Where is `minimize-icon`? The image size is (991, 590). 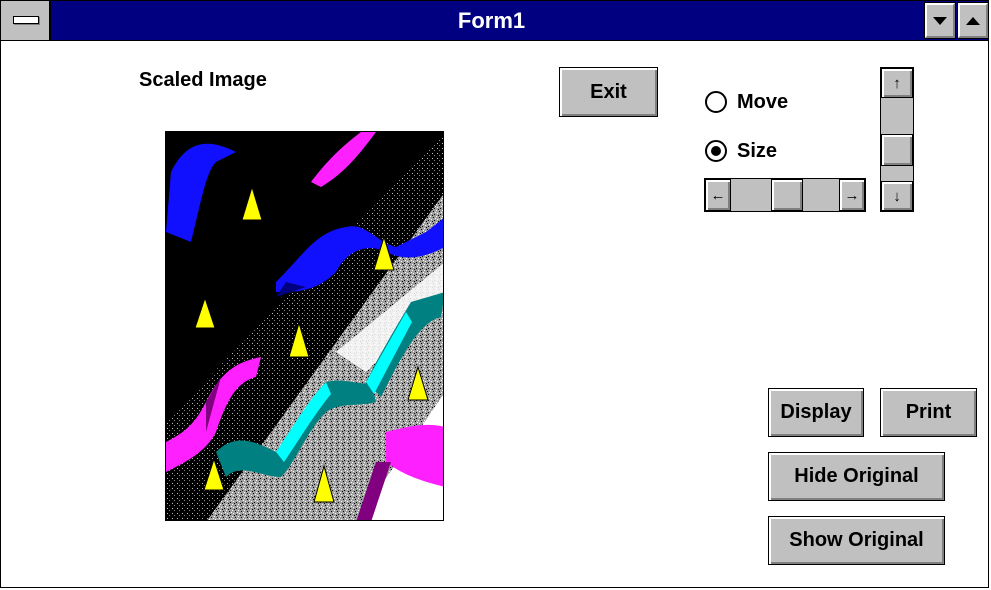 minimize-icon is located at coordinates (940, 21).